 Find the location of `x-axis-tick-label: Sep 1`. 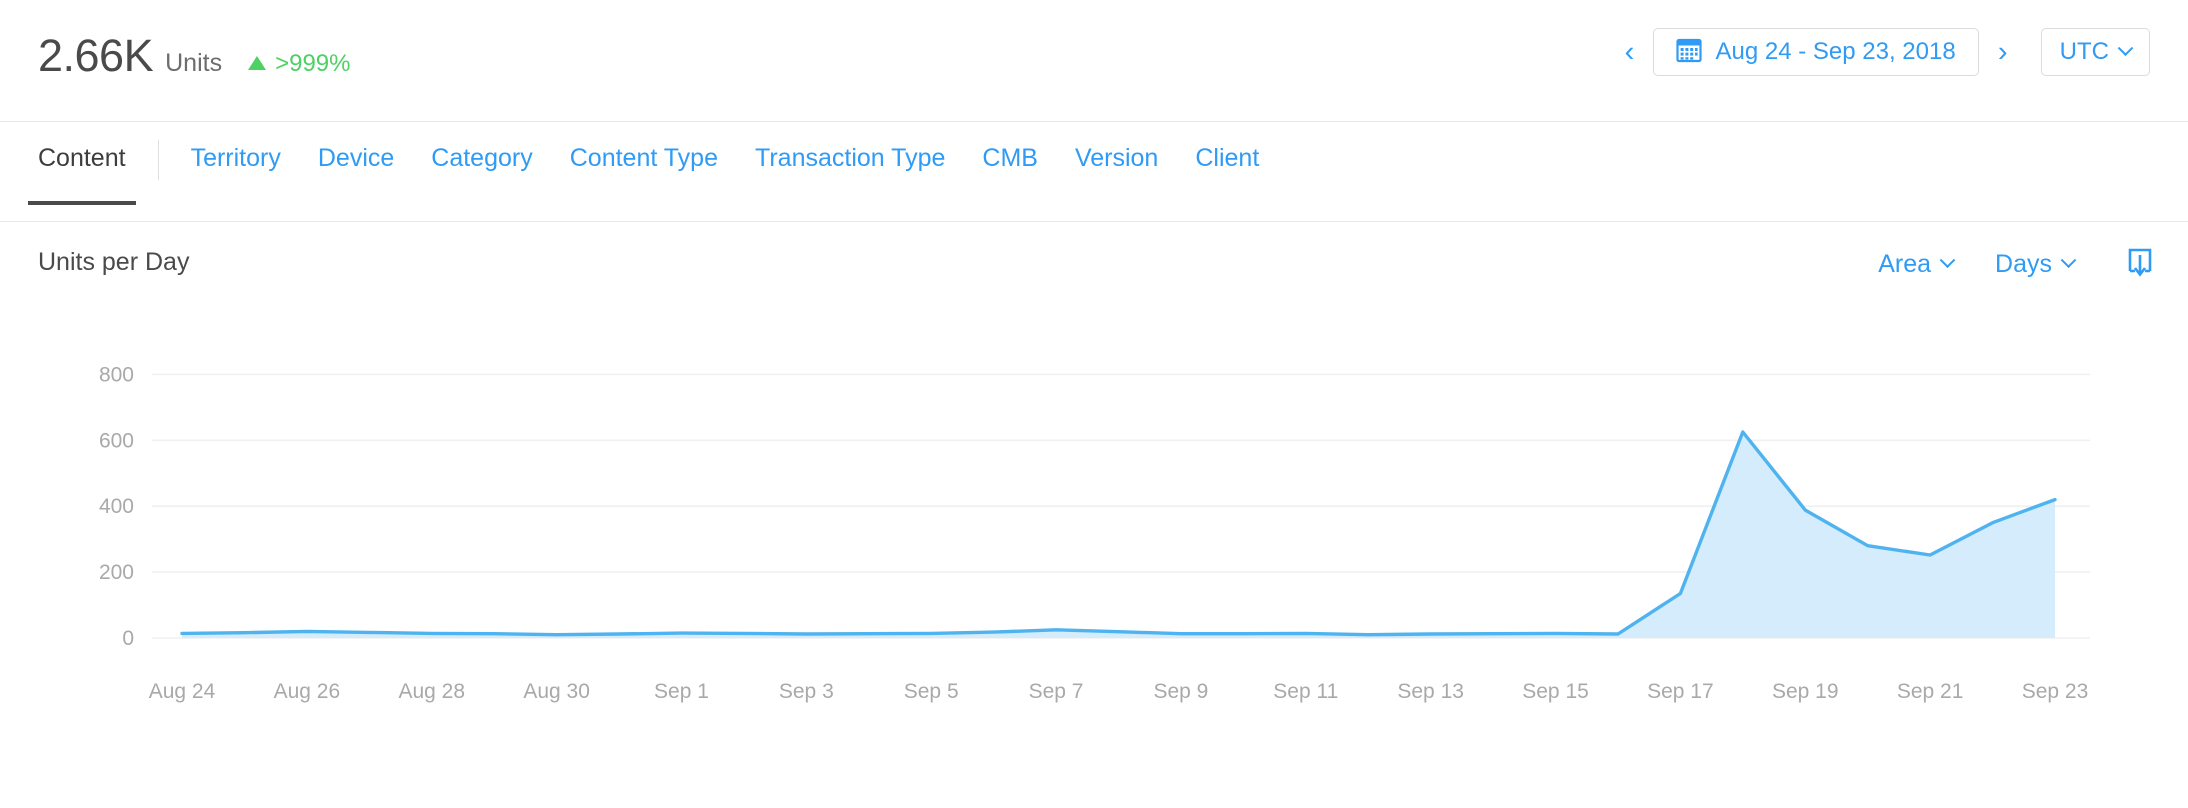

x-axis-tick-label: Sep 1 is located at coordinates (681, 691).